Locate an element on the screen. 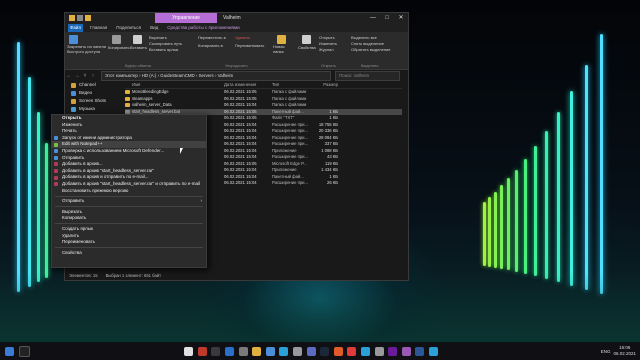 The image size is (640, 360). file-icon is located at coordinates (127, 105).